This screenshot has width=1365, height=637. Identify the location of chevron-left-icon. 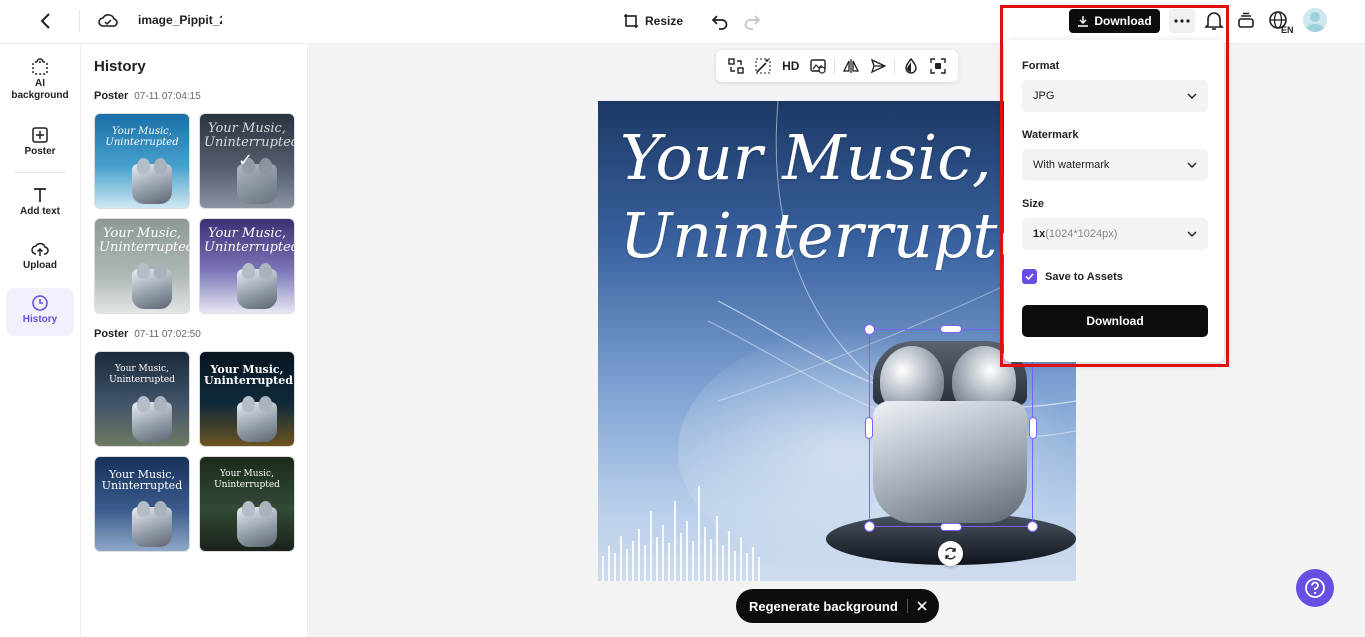
(45, 21).